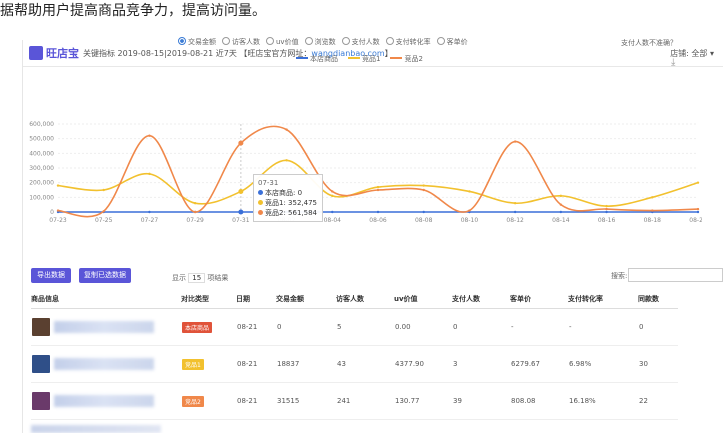  What do you see at coordinates (424, 220) in the screenshot?
I see `x-tick-label: 08-08` at bounding box center [424, 220].